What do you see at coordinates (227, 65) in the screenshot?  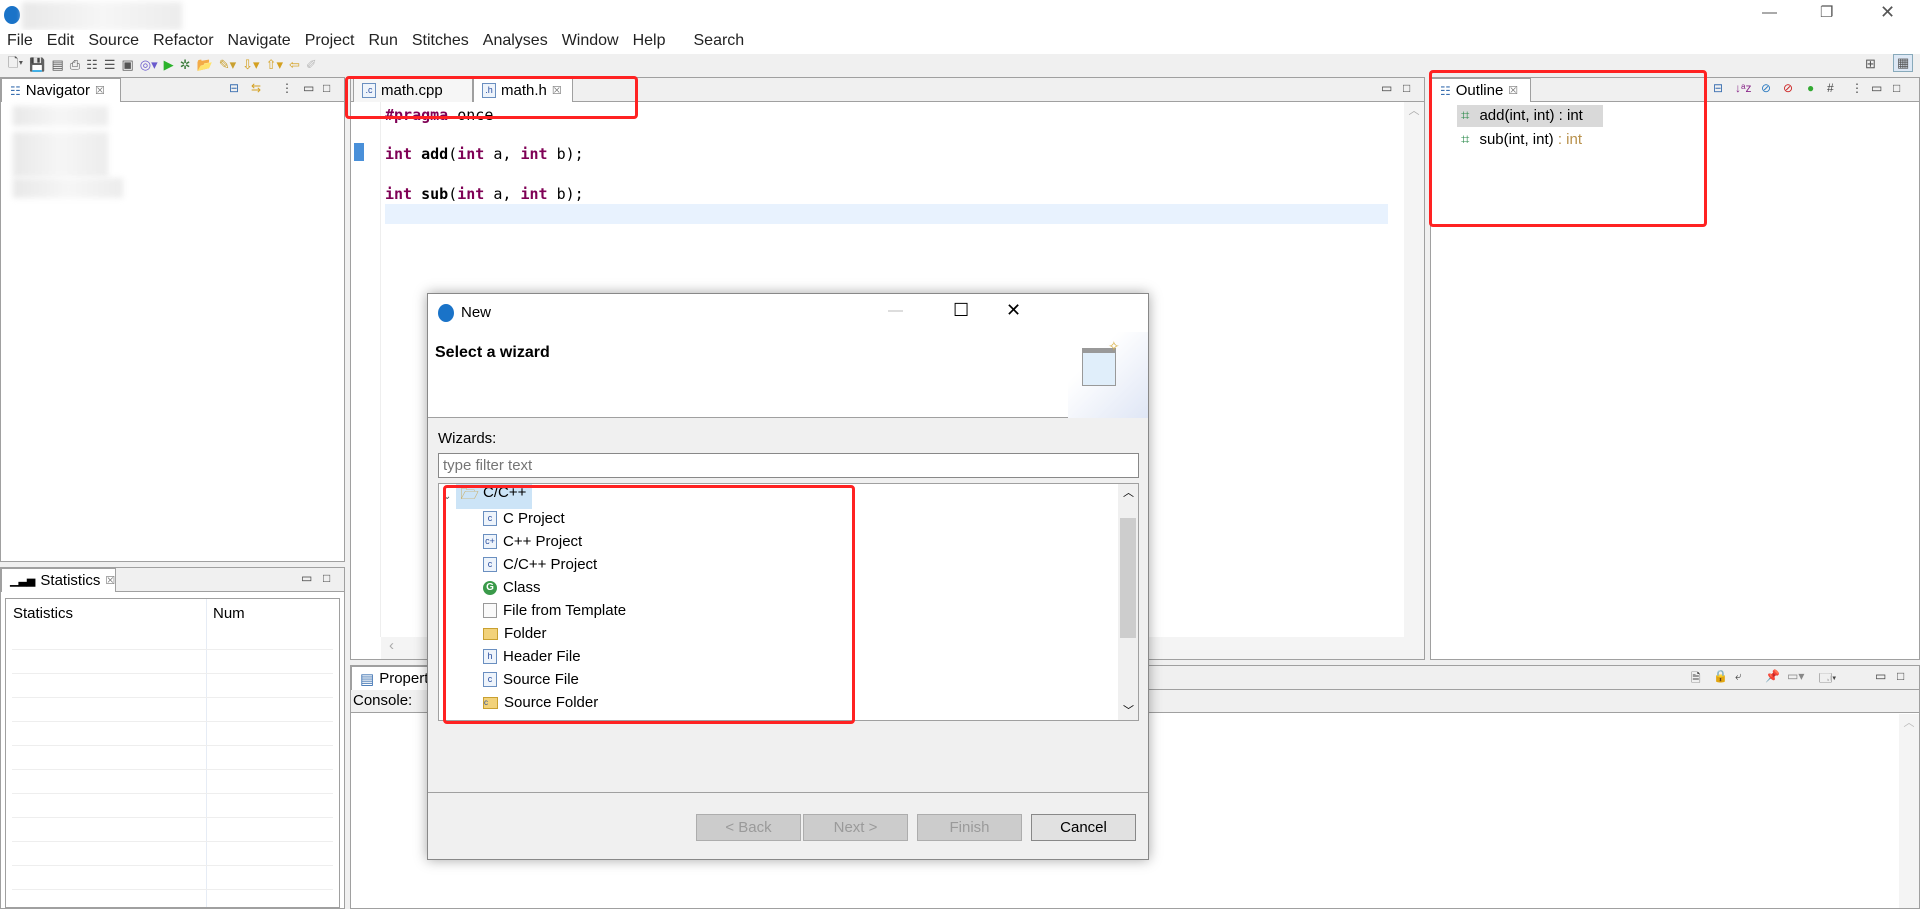 I see `brush-icon: ✎▾` at bounding box center [227, 65].